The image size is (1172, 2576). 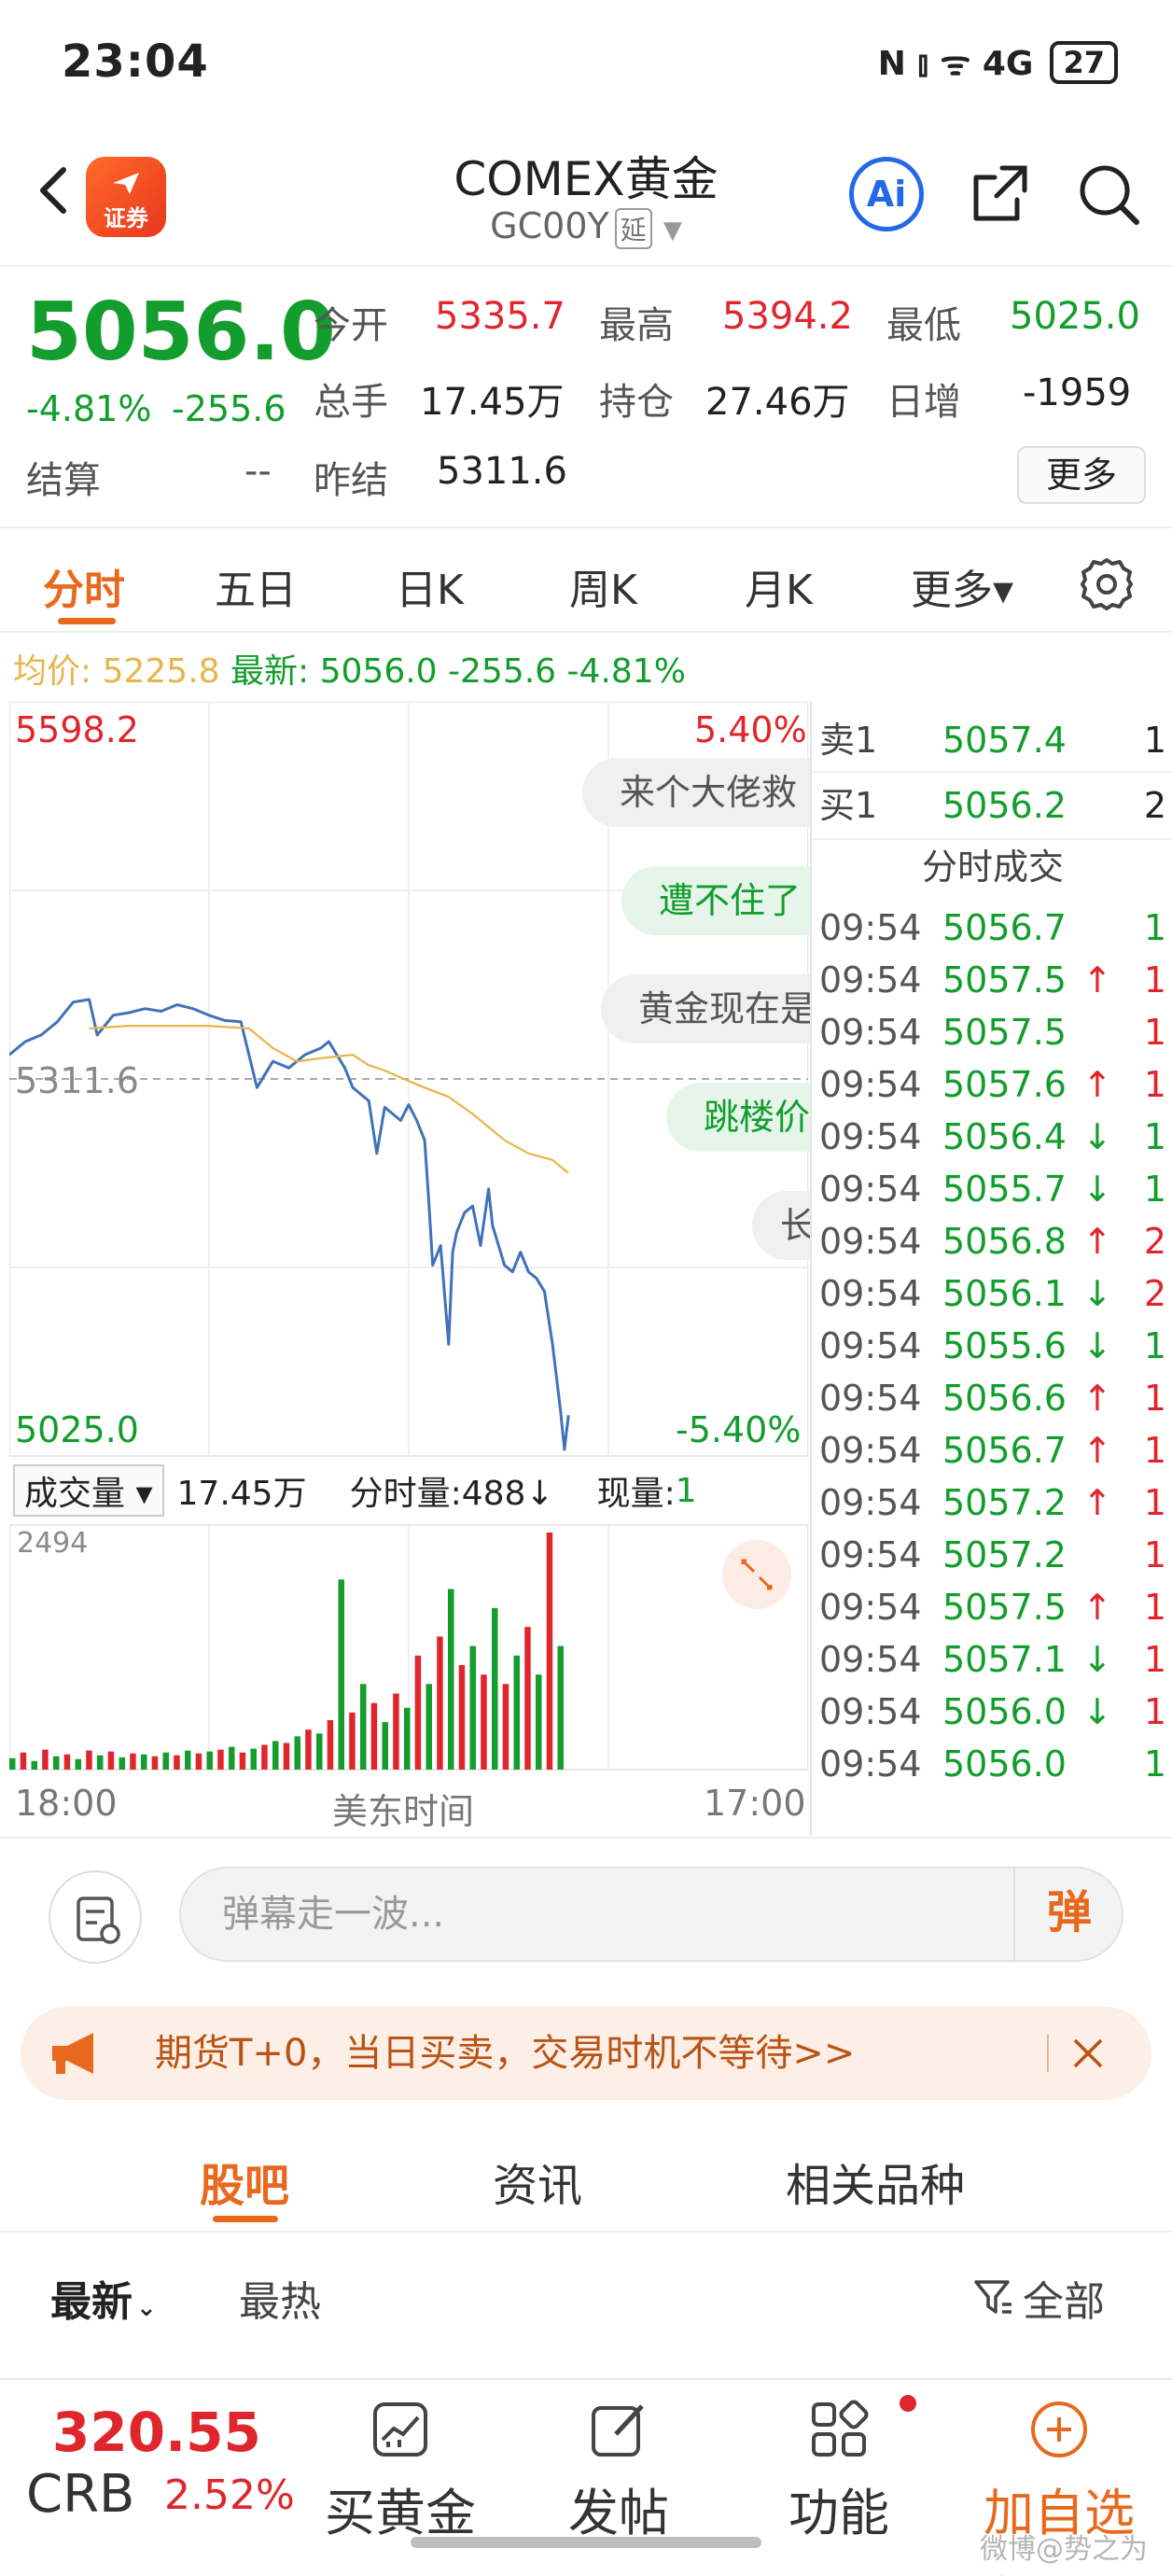 What do you see at coordinates (1107, 584) in the screenshot?
I see `gear-icon` at bounding box center [1107, 584].